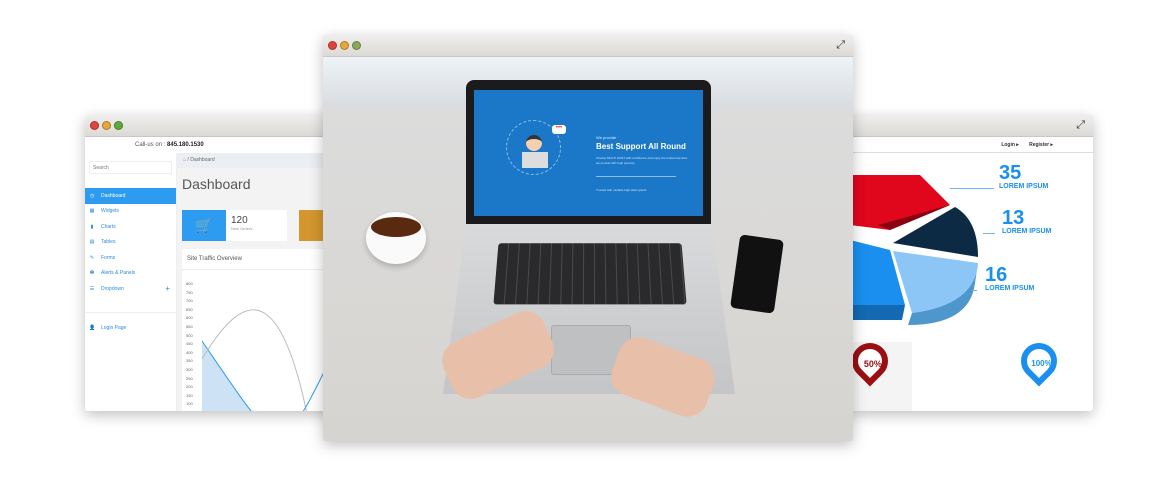  I want to click on stat-3: 16 LOREM IPSUM, so click(1009, 278).